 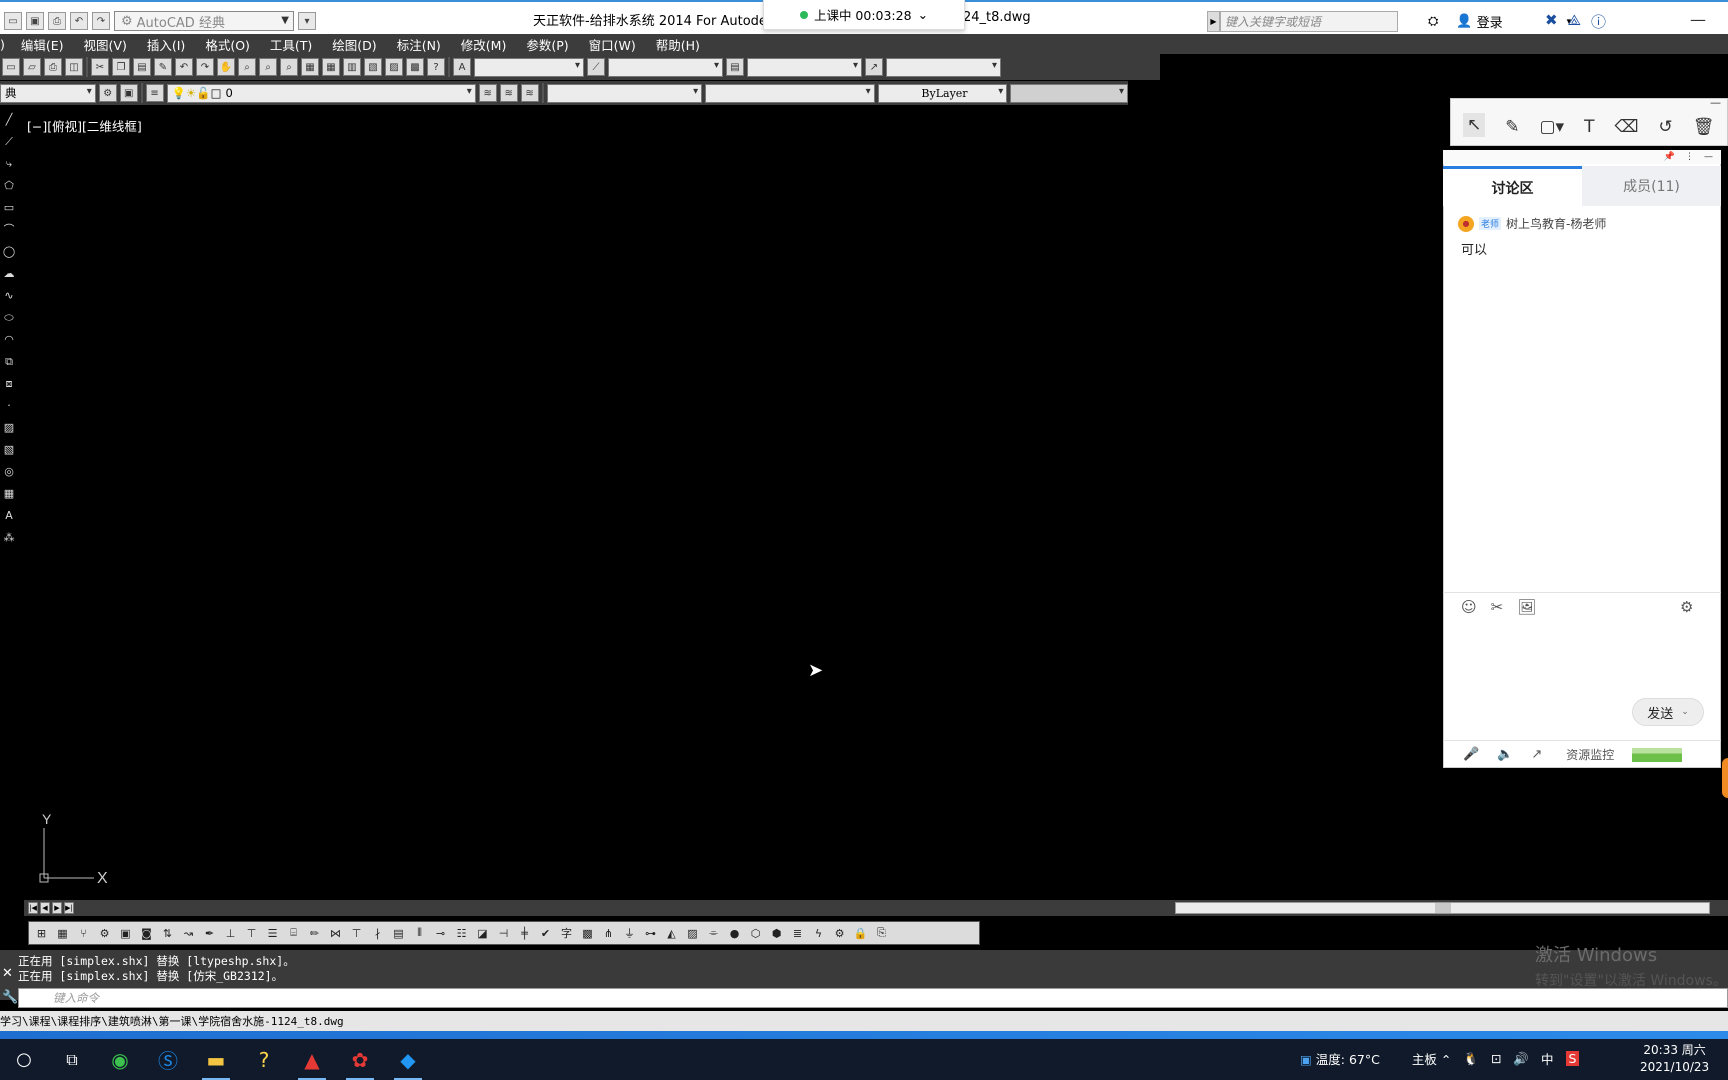 I want to click on layers-tool-icon: ≣, so click(x=797, y=933).